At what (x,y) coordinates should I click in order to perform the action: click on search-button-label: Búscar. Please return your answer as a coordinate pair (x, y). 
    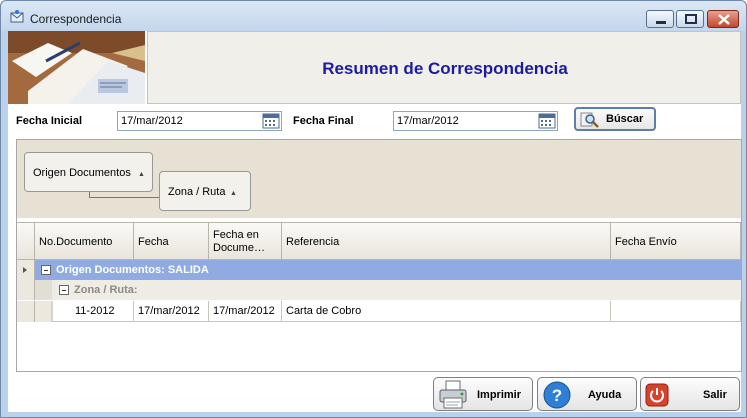
    Looking at the image, I should click on (625, 119).